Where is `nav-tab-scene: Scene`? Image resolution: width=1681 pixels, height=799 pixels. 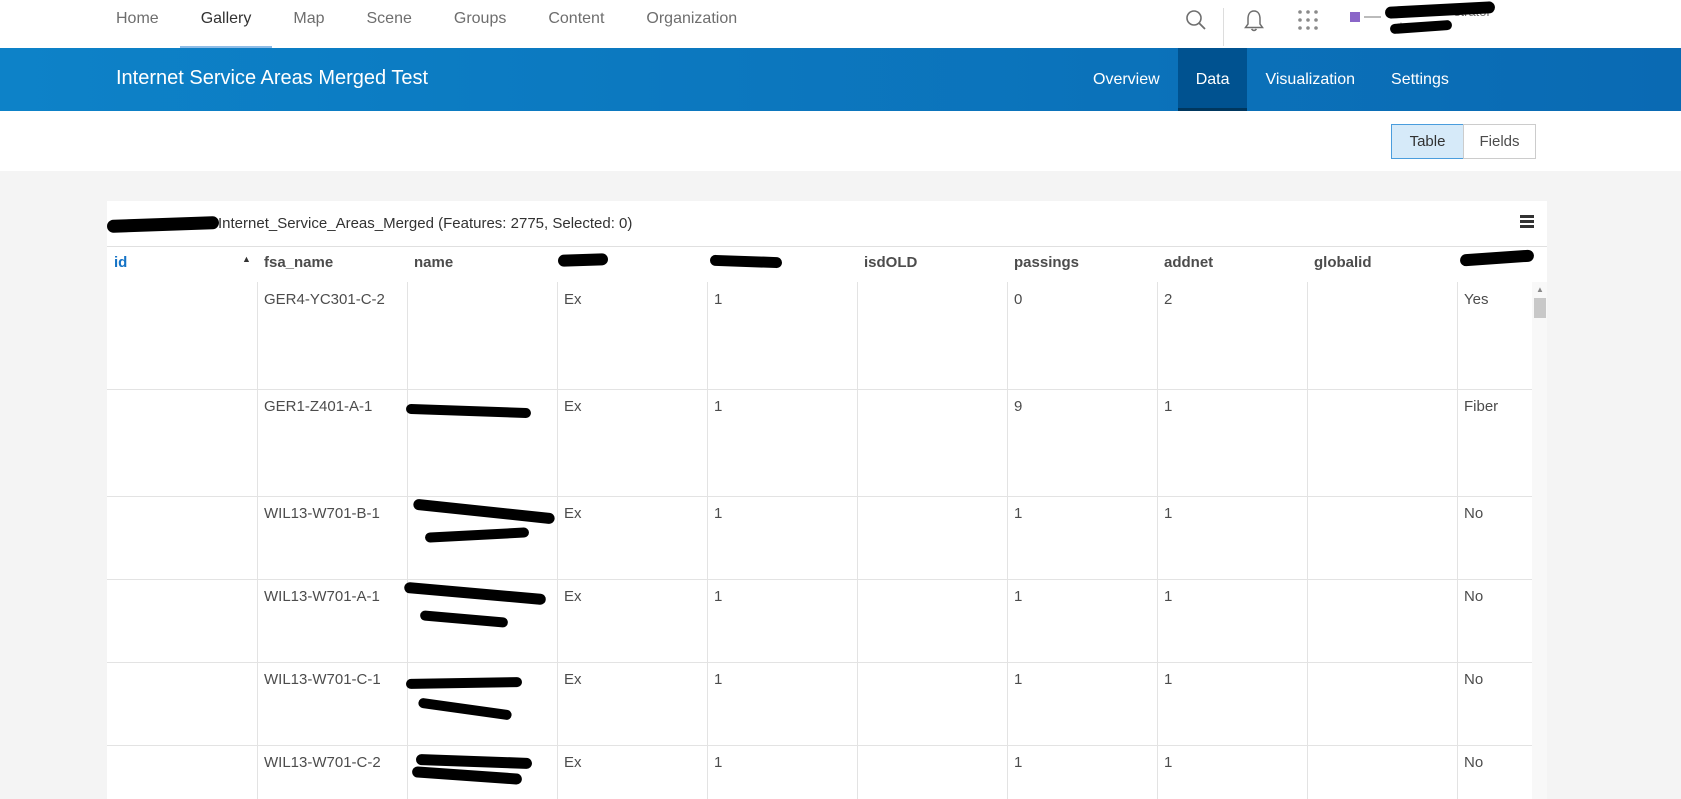
nav-tab-scene: Scene is located at coordinates (389, 24).